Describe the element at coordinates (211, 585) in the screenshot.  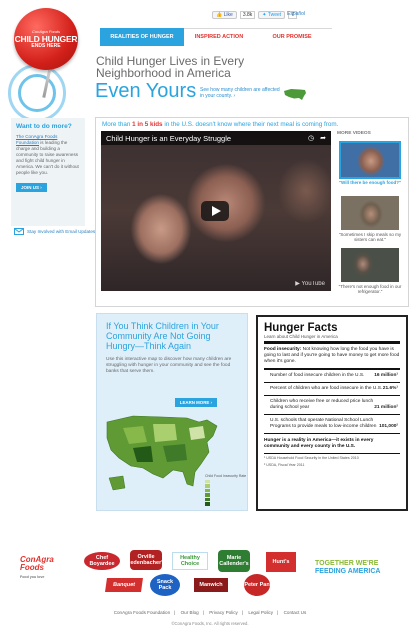
I see `brand-manwich: Manwich` at that location.